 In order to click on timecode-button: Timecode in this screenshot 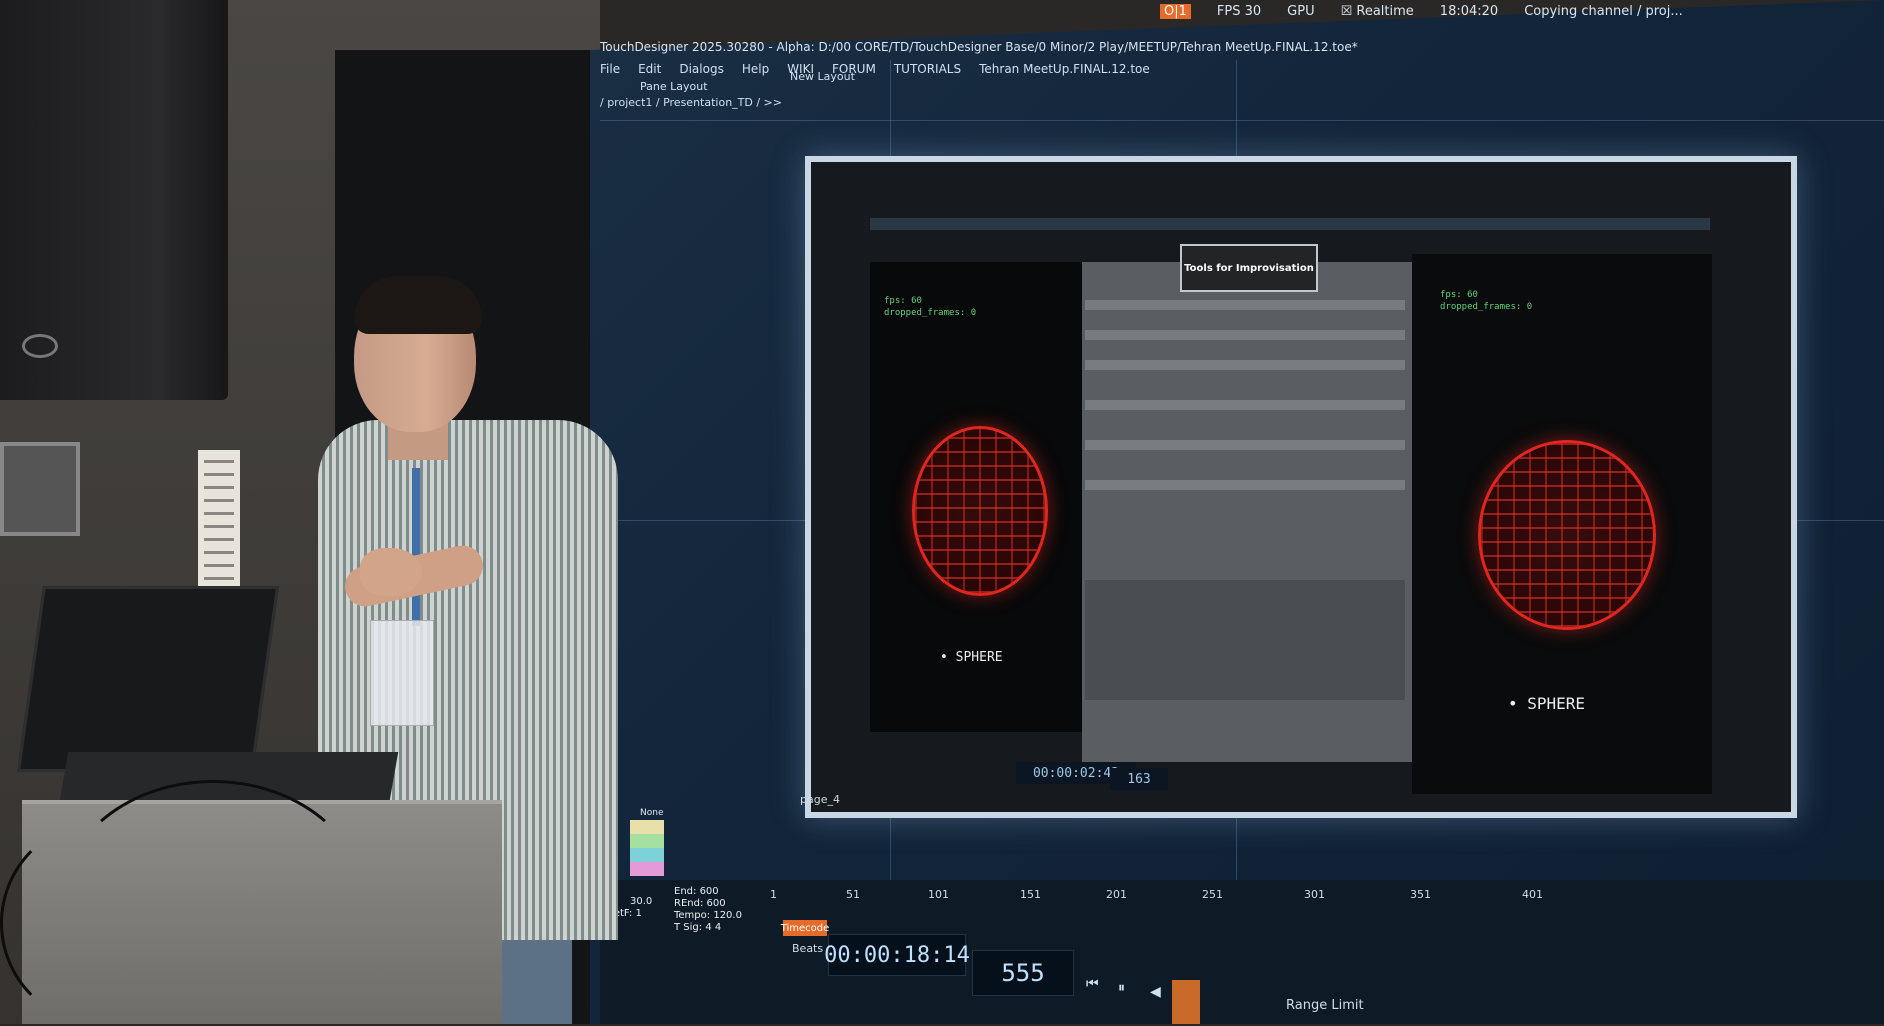, I will do `click(805, 928)`.